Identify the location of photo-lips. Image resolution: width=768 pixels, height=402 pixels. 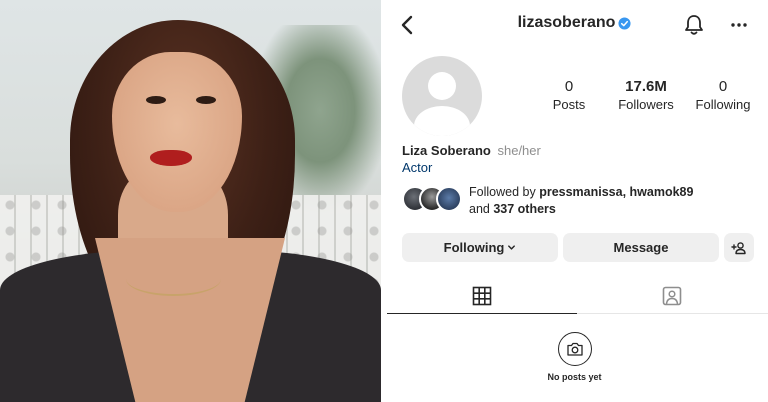
(171, 158).